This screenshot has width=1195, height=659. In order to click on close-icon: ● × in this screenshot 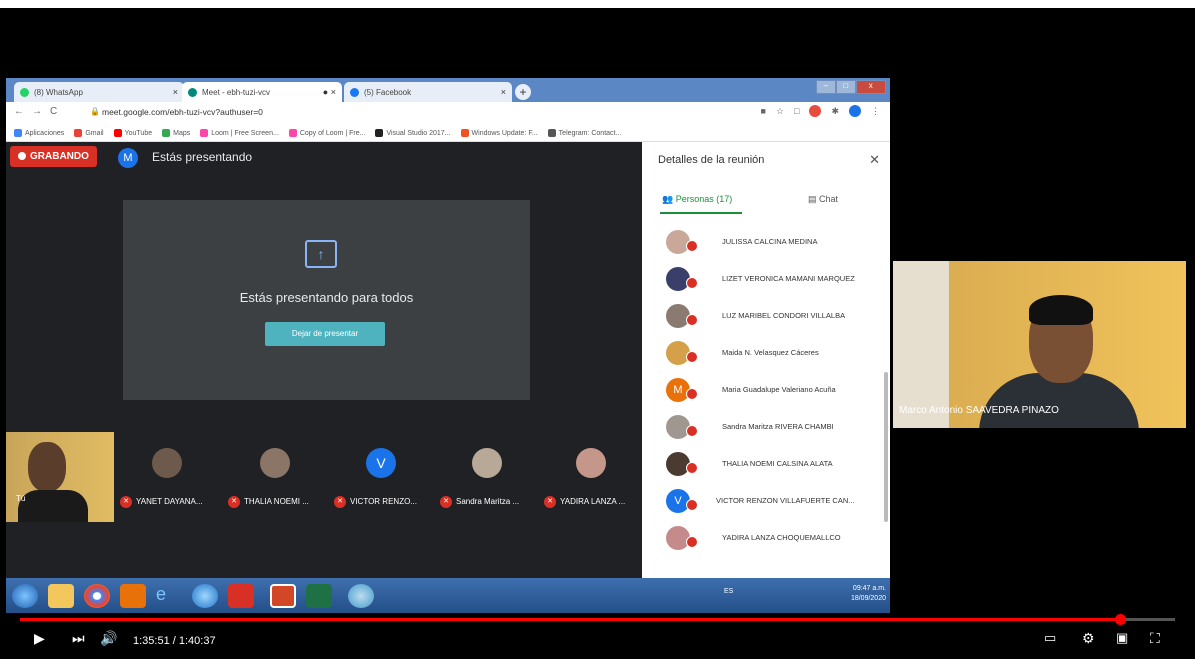, I will do `click(329, 92)`.